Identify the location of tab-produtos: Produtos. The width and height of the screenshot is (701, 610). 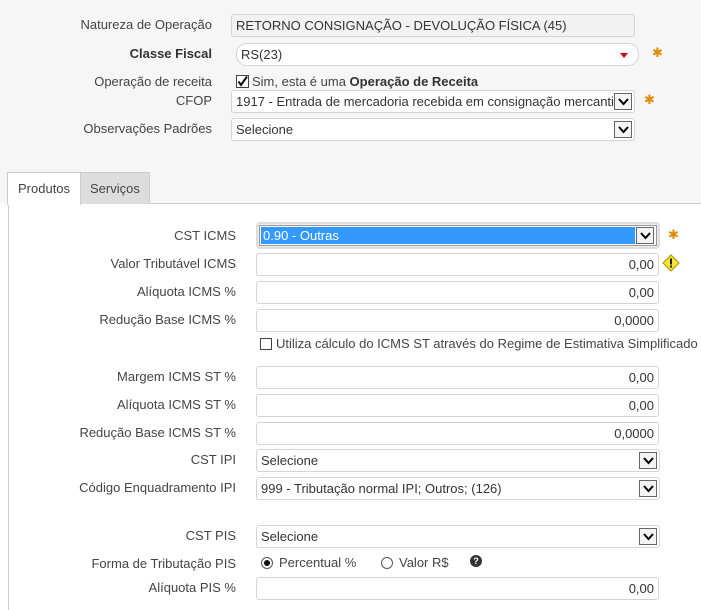
(44, 188).